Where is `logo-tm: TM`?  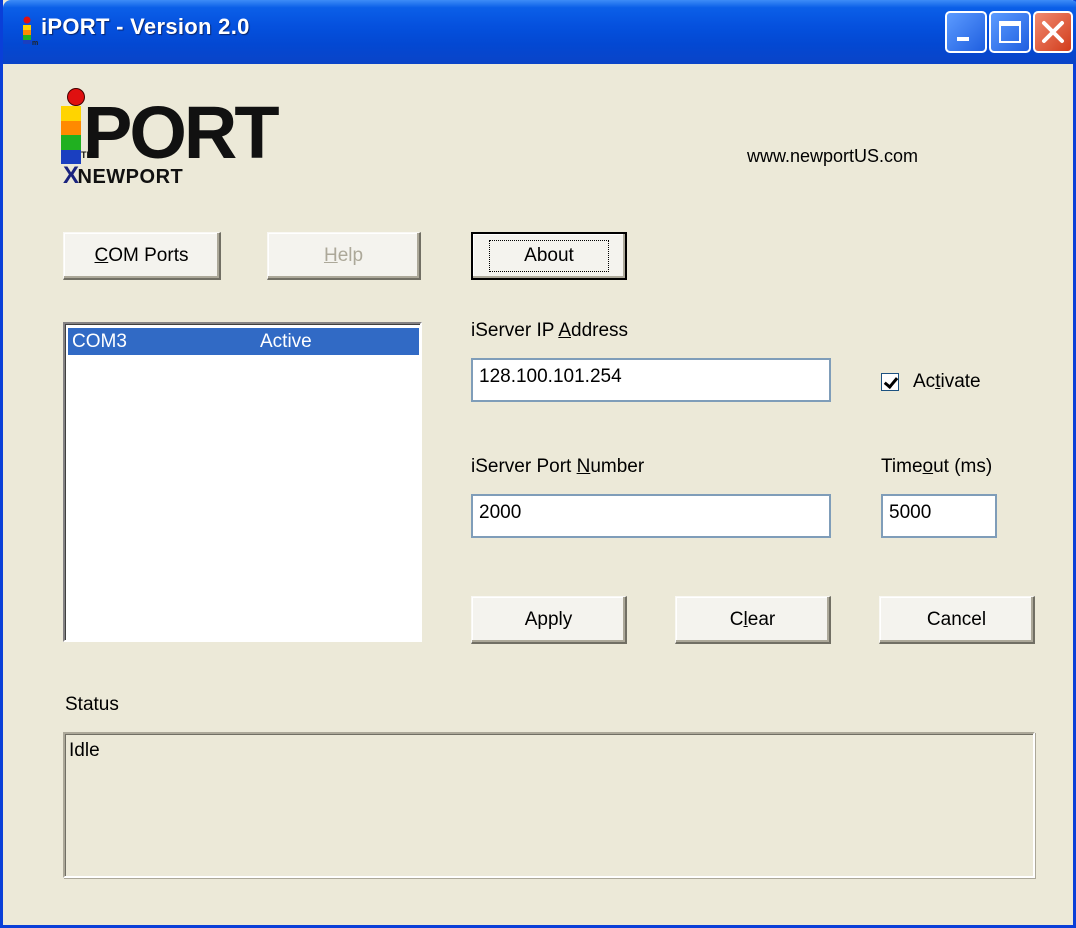
logo-tm: TM is located at coordinates (87, 155).